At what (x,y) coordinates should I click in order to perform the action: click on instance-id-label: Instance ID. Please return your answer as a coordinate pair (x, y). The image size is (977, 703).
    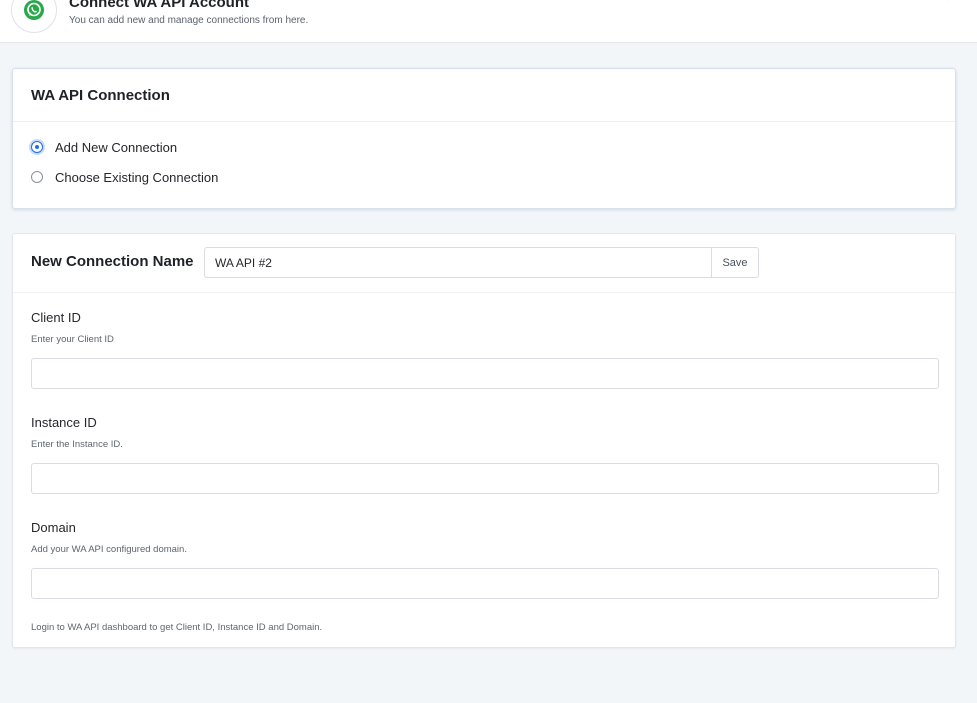
    Looking at the image, I should click on (64, 422).